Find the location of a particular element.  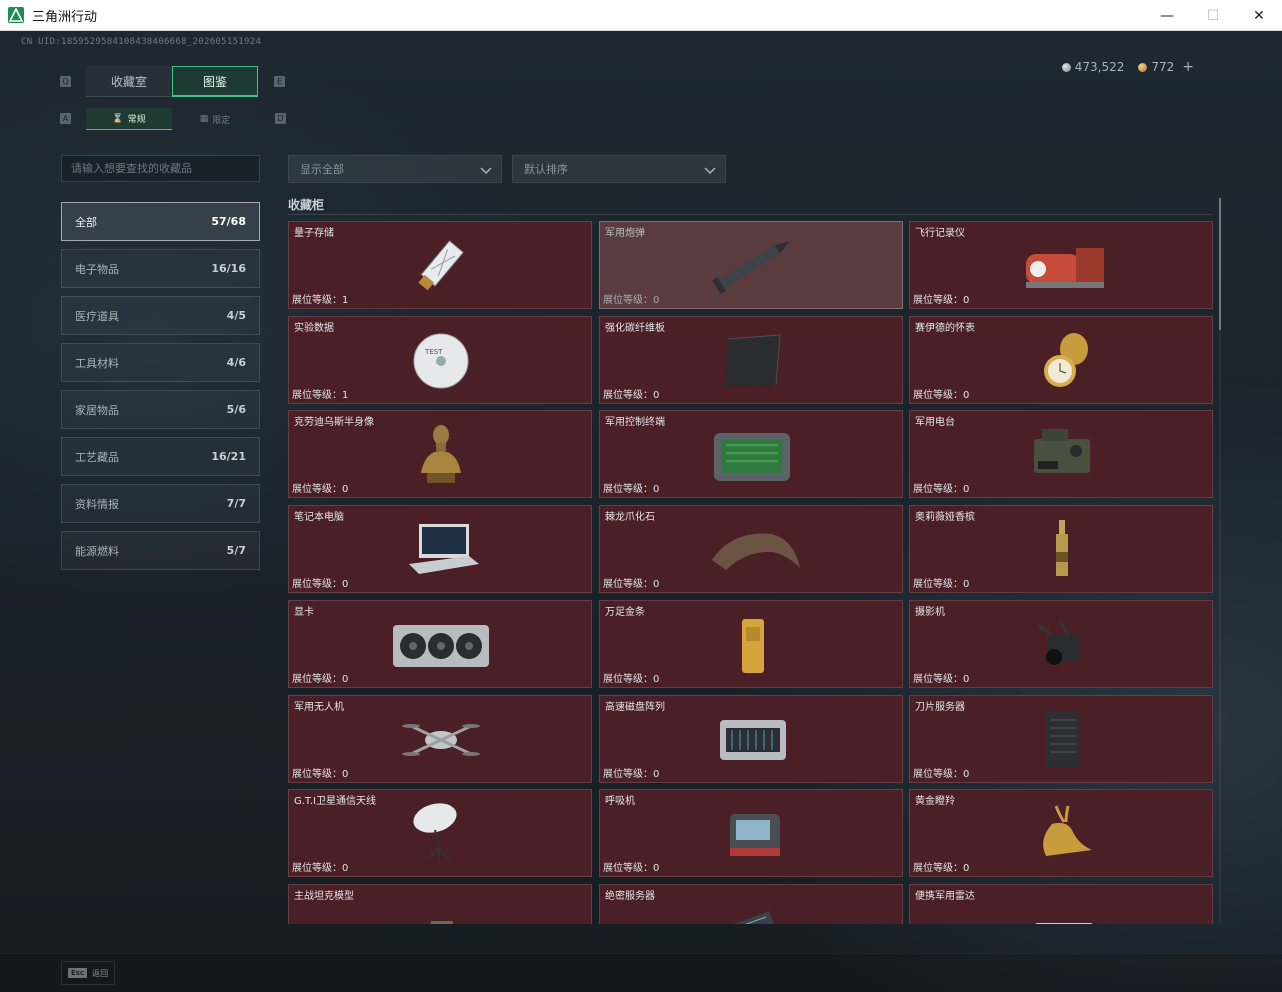

display-filter-value: 显示全部 is located at coordinates (322, 169).